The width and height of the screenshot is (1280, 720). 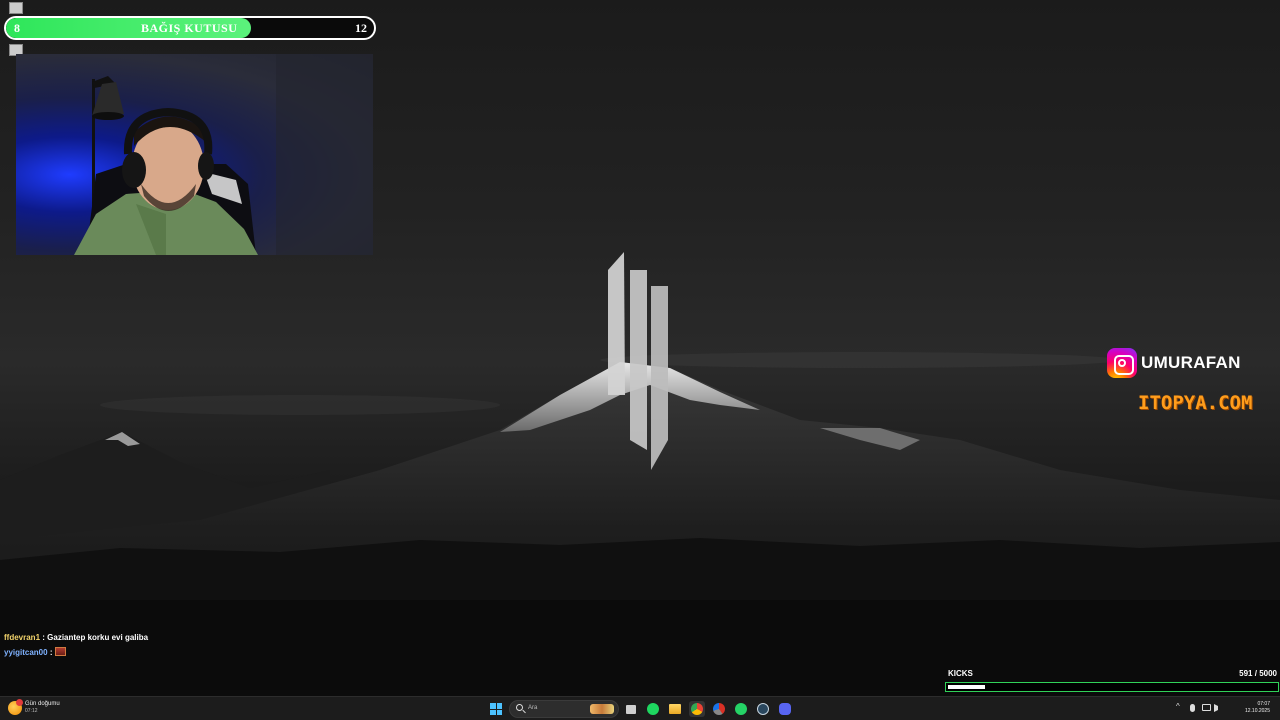 I want to click on browser-button, so click(x=719, y=709).